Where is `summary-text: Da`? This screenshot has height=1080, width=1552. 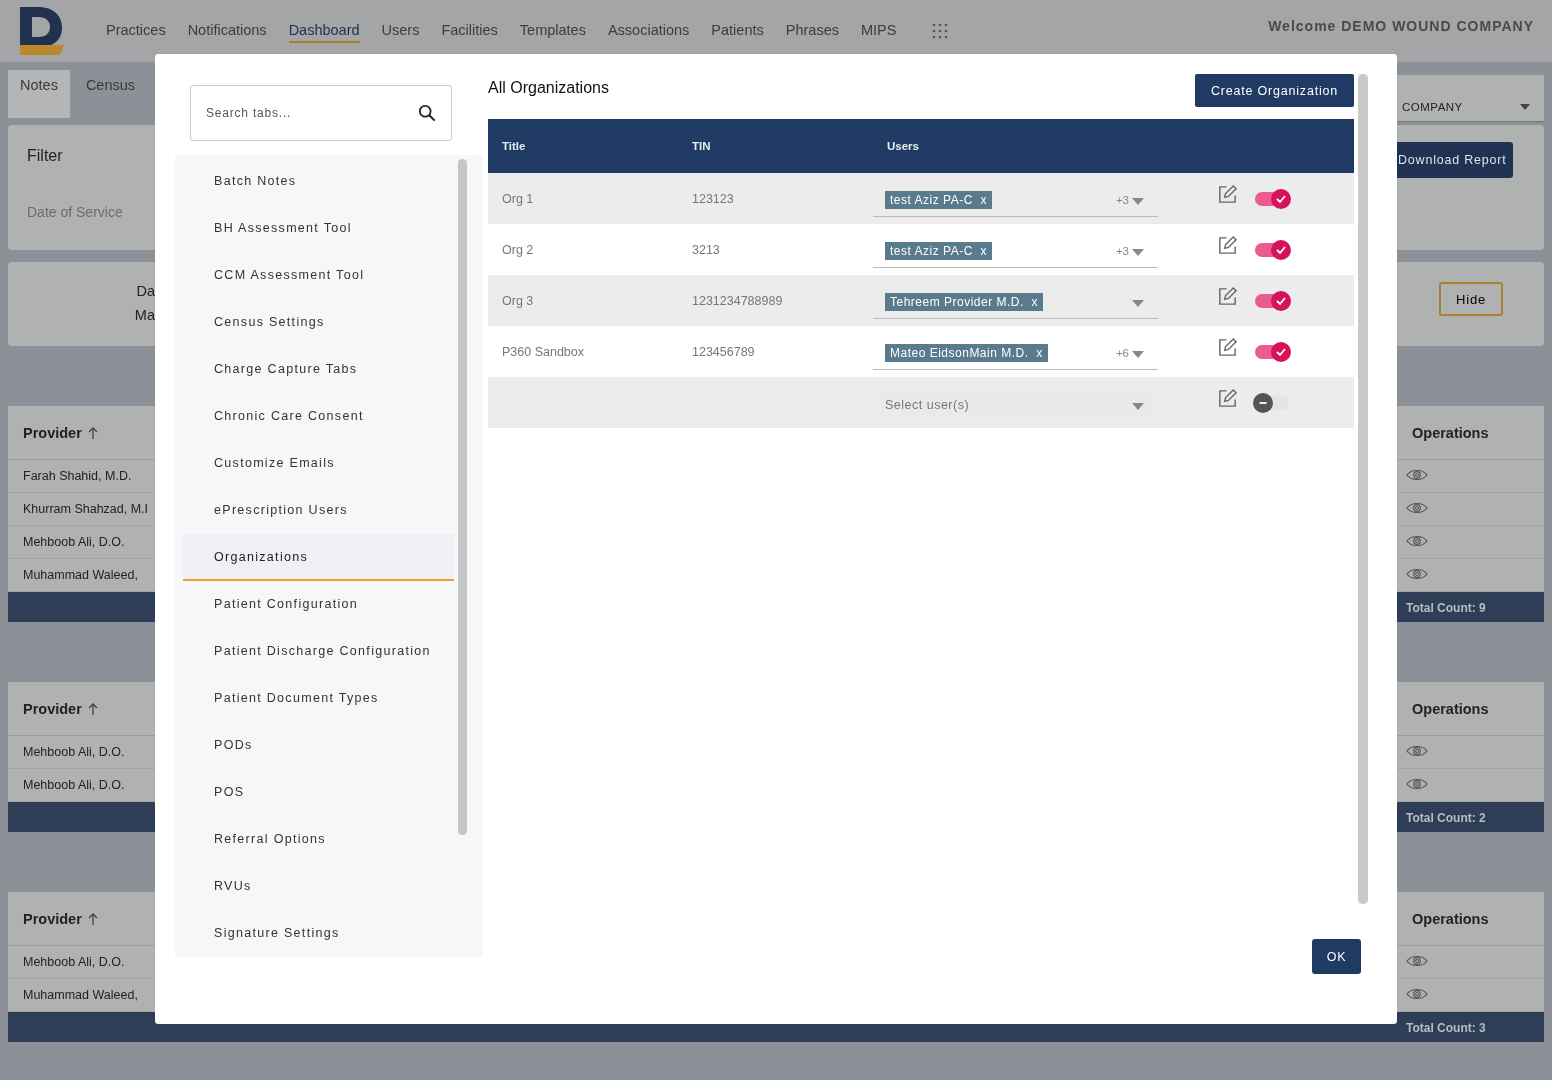 summary-text: Da is located at coordinates (145, 291).